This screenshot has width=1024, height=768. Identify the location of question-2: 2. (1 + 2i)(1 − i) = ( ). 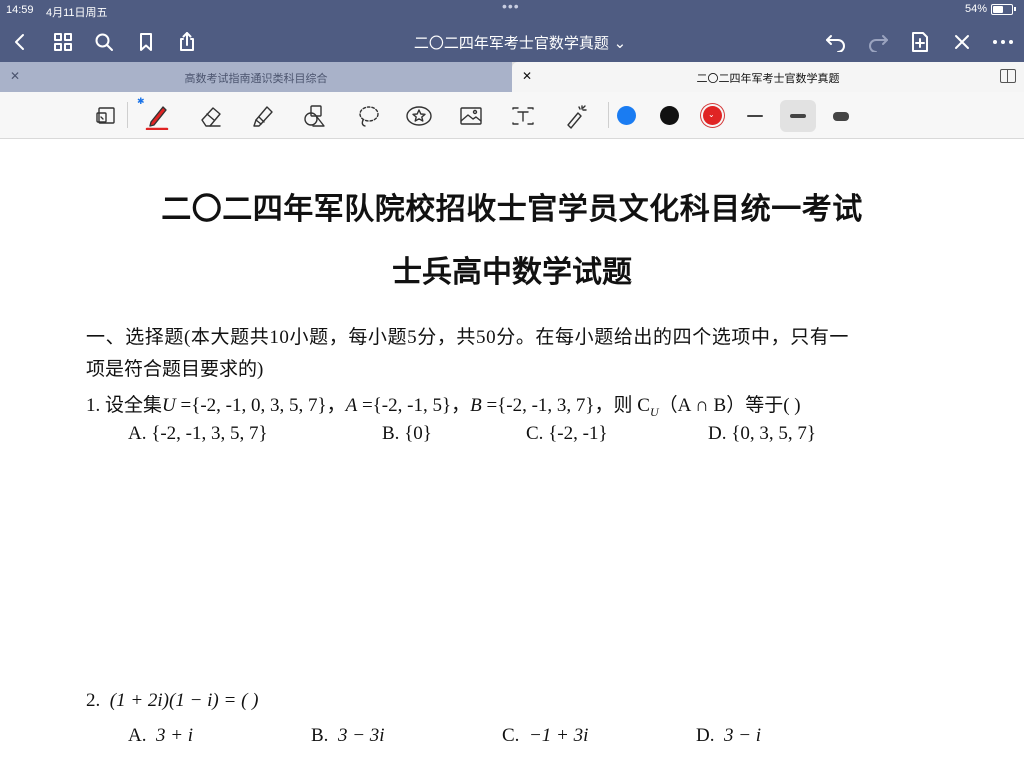
(172, 701).